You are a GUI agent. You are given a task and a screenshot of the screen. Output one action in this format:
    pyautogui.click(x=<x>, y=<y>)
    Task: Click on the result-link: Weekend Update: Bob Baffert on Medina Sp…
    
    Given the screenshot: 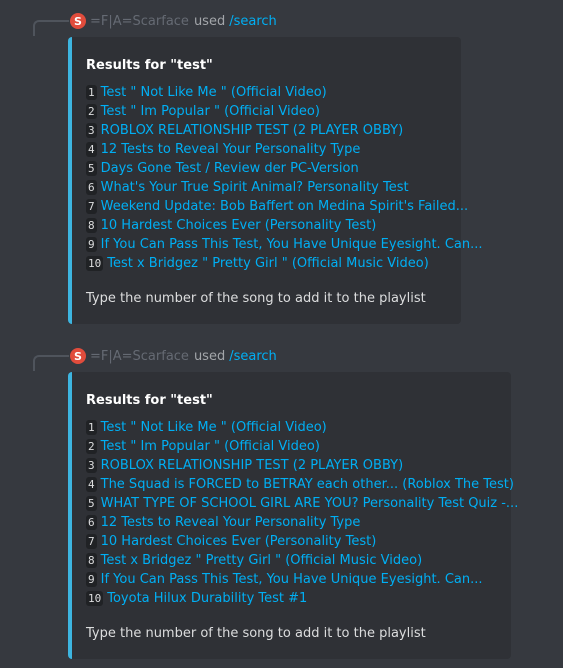 What is the action you would take?
    pyautogui.click(x=285, y=206)
    